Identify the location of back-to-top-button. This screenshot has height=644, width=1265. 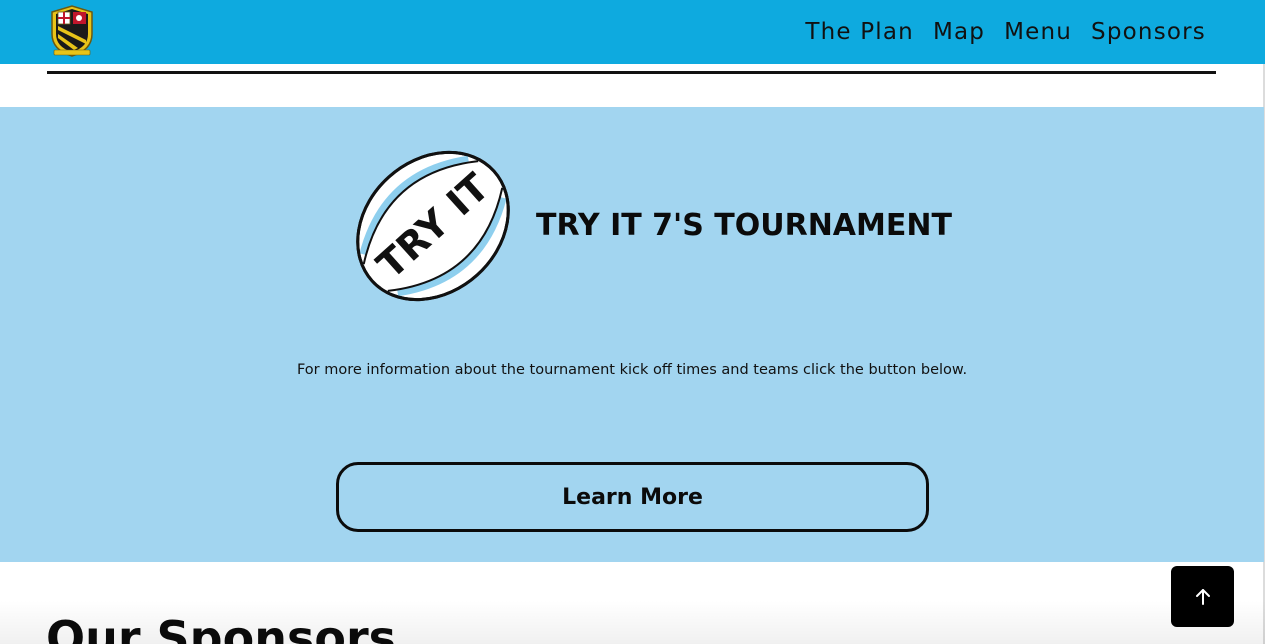
(1202, 596).